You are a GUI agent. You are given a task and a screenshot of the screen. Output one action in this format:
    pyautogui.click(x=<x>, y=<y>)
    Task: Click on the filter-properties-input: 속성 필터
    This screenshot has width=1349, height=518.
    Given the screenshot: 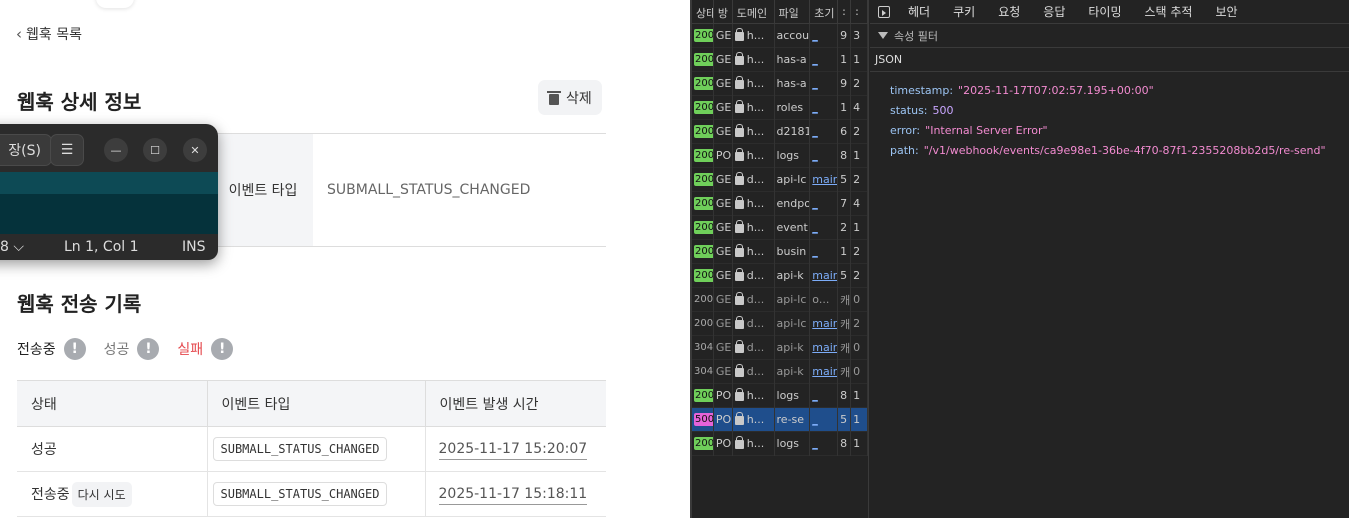 What is the action you would take?
    pyautogui.click(x=1109, y=36)
    